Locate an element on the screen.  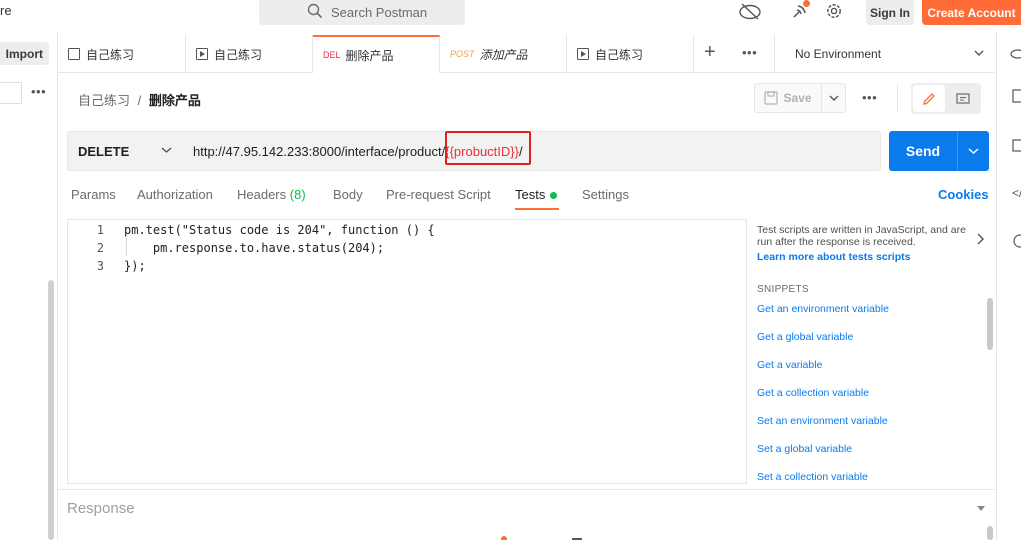
tab-runner-2: 自己练习 is located at coordinates (630, 54).